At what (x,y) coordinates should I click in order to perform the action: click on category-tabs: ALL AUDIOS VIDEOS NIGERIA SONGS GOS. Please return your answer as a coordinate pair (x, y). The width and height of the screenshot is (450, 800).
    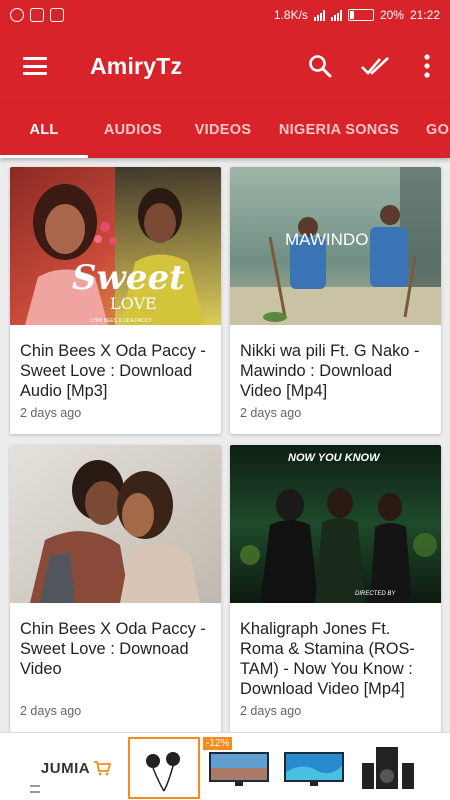
    Looking at the image, I should click on (225, 130).